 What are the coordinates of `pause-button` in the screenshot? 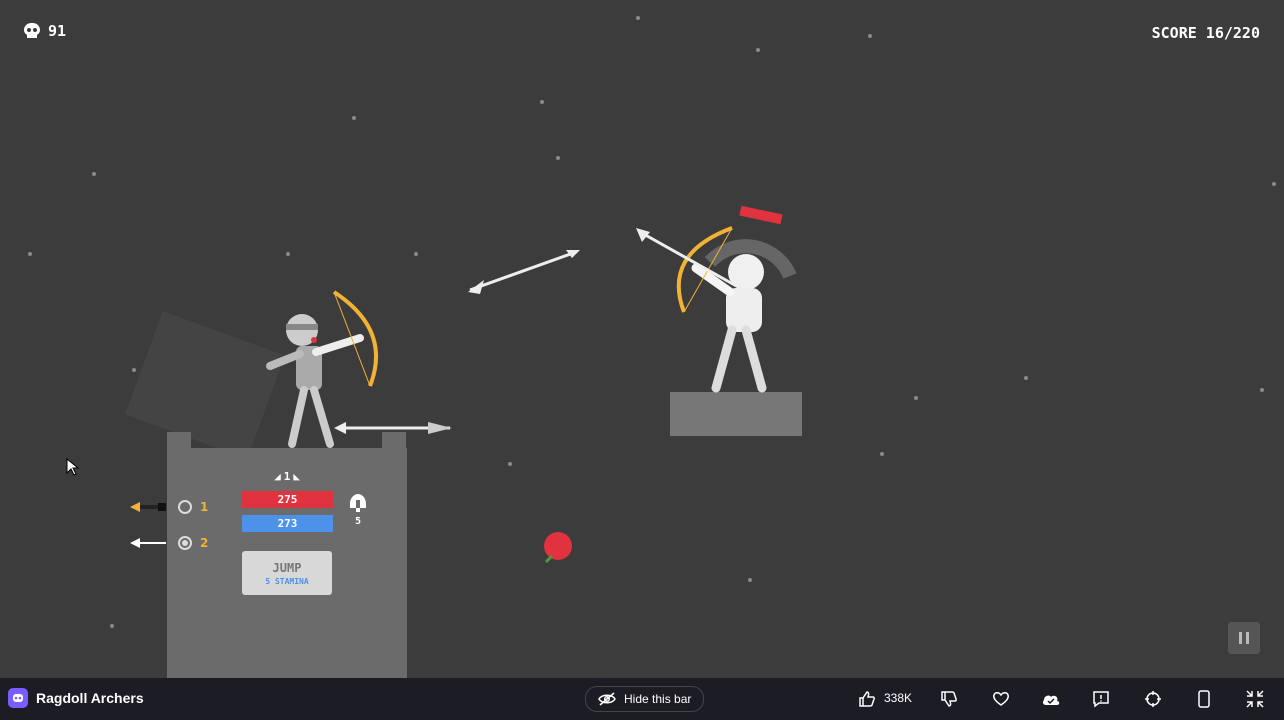 It's located at (1244, 638).